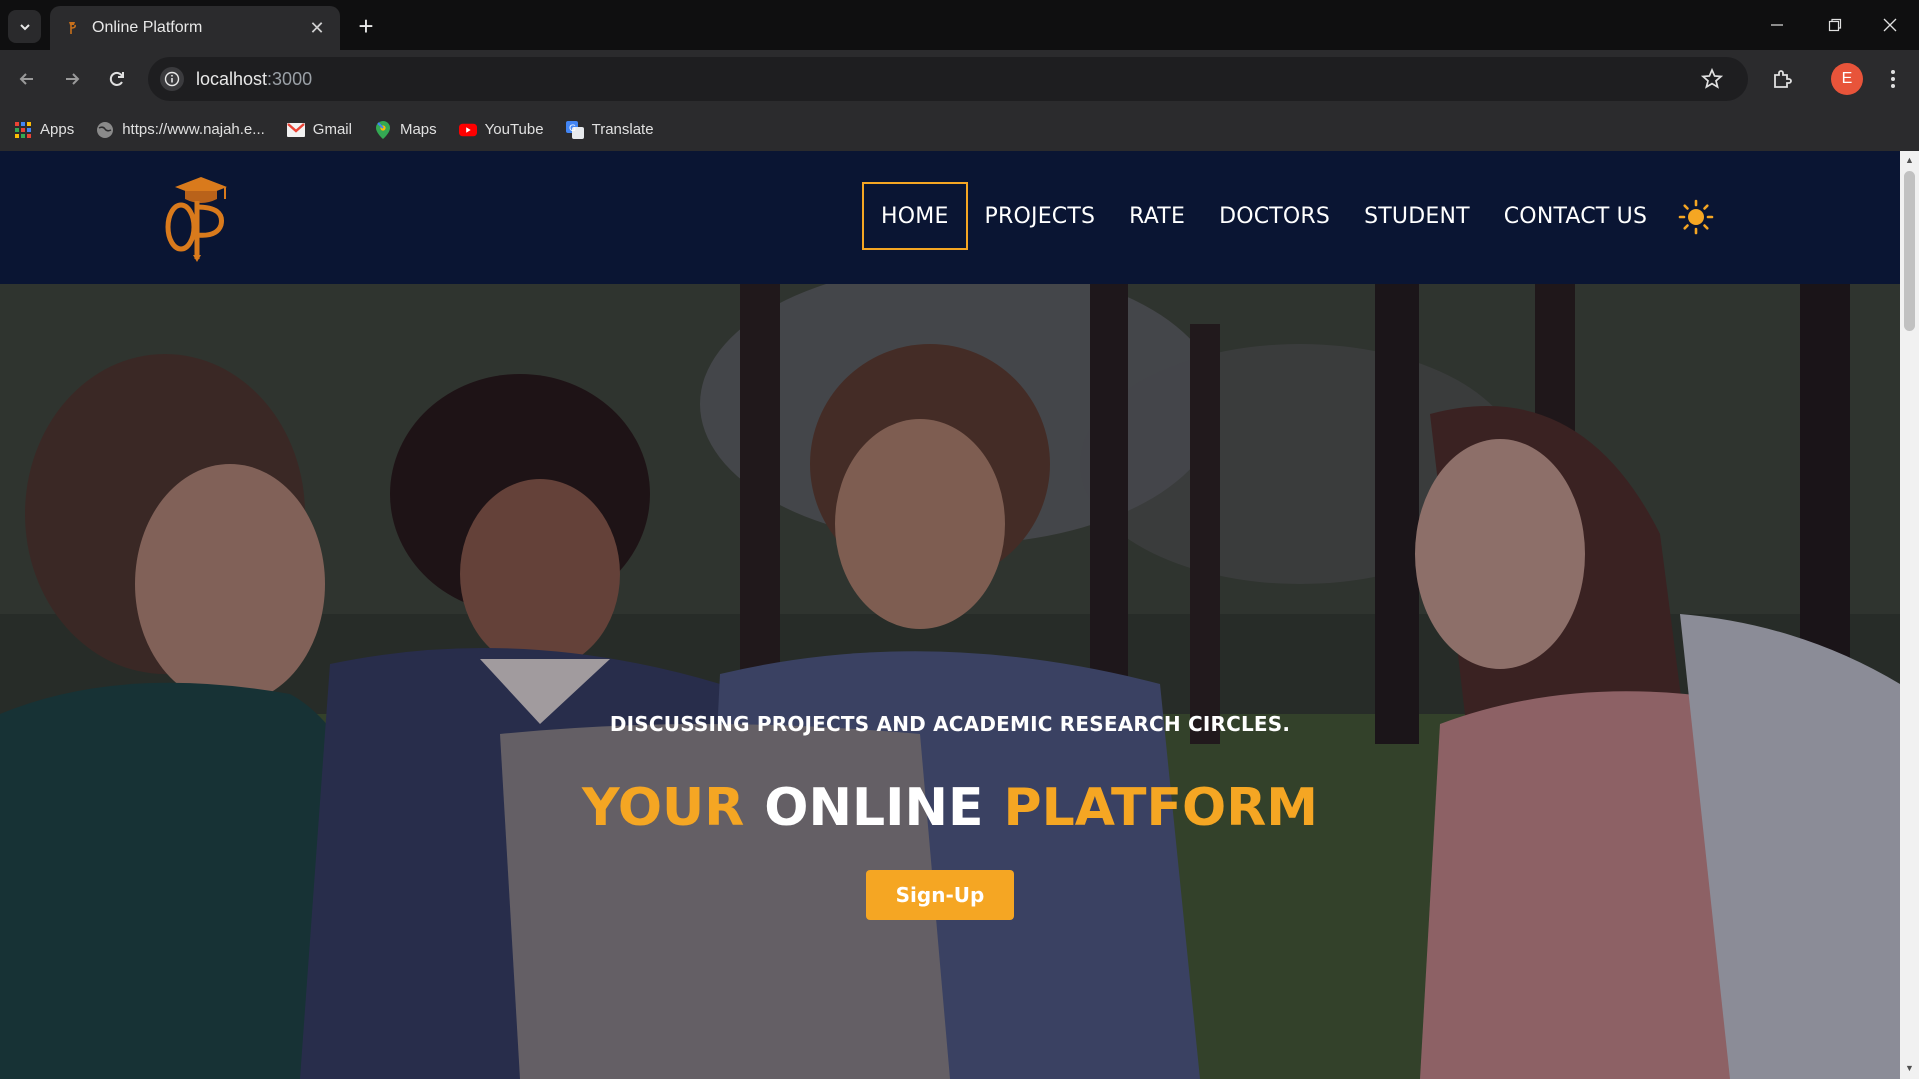  I want to click on forward-button, so click(72, 79).